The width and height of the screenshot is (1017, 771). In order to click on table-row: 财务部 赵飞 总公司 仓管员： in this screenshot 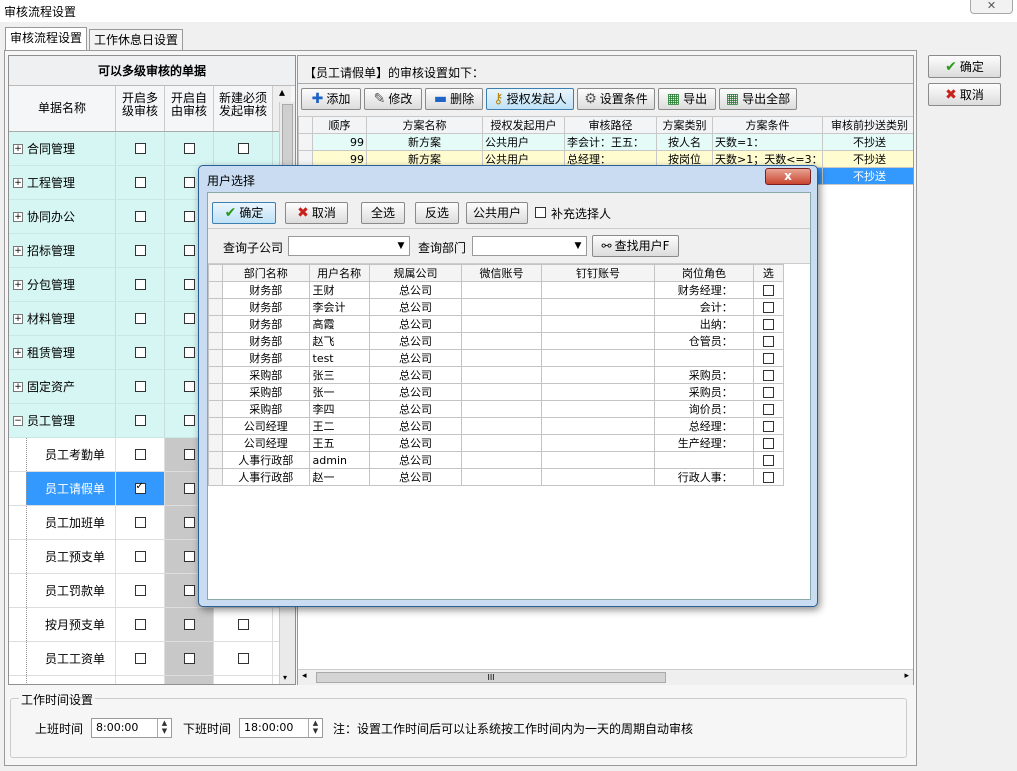, I will do `click(496, 341)`.